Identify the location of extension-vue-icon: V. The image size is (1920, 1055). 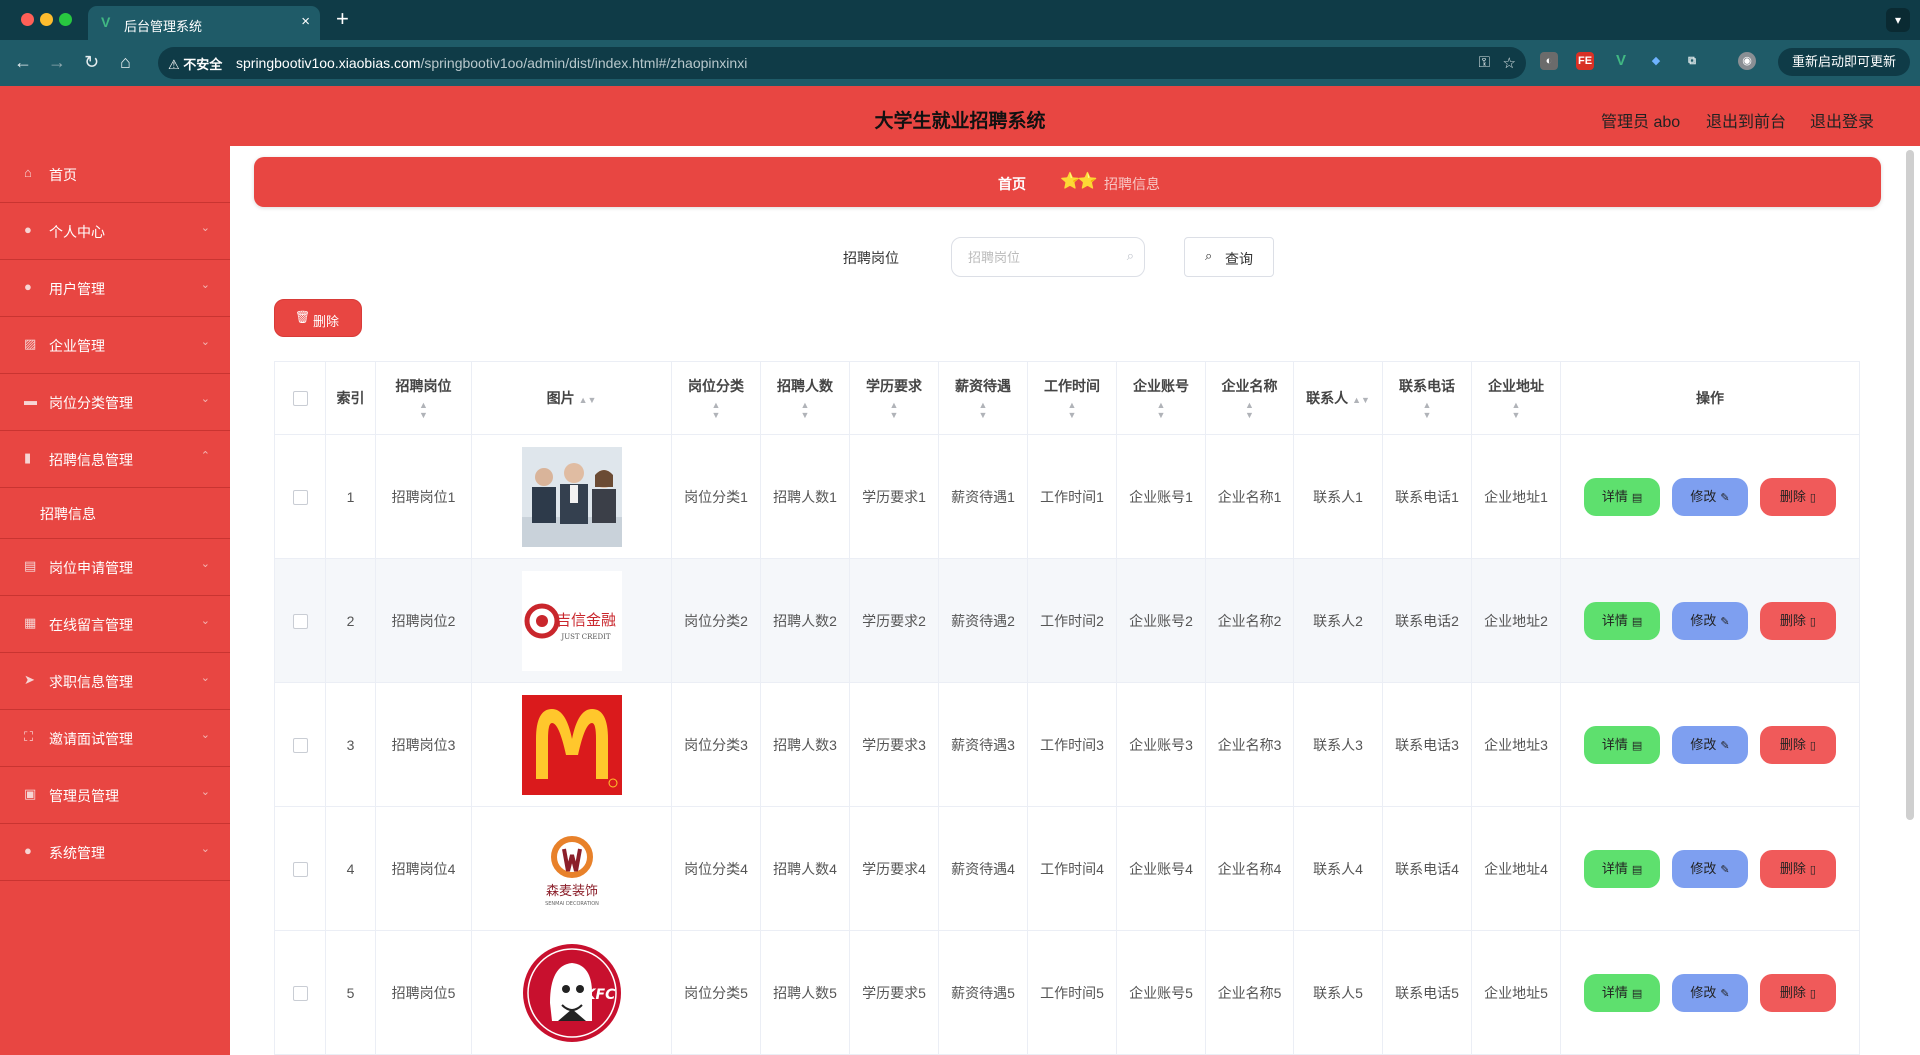
(1621, 61).